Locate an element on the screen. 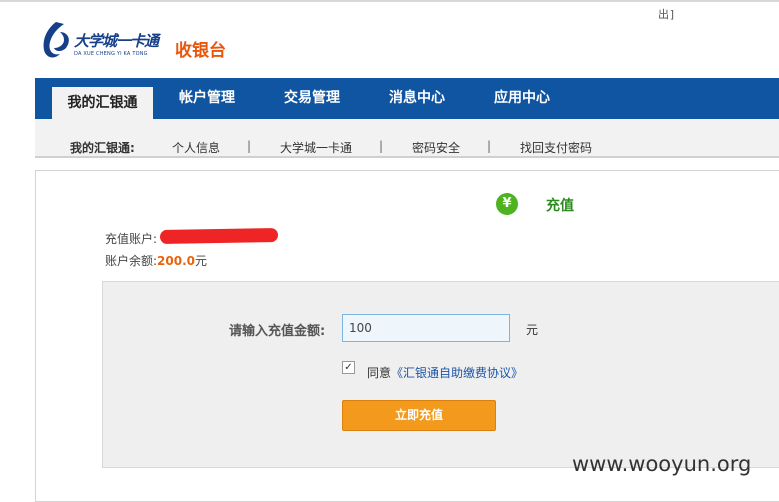  subnav-item-password-security: 密码安全 is located at coordinates (436, 147).